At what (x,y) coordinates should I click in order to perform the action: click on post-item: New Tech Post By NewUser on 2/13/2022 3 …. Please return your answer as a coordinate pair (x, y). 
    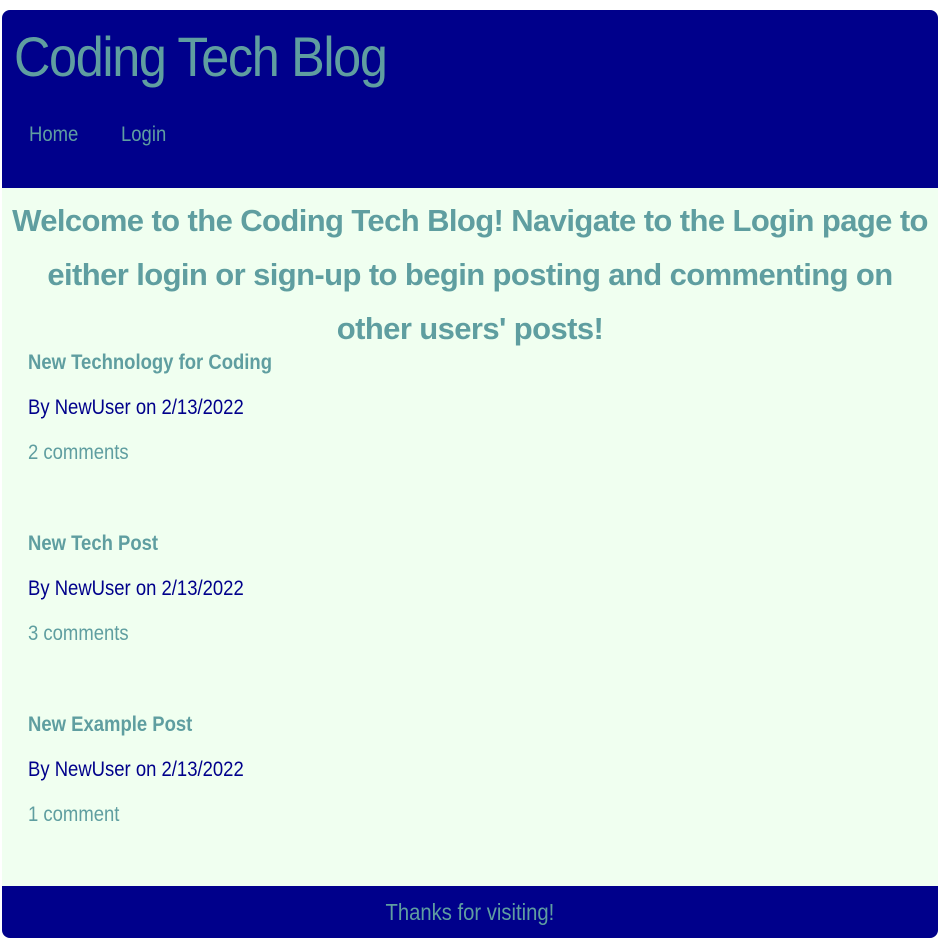
    Looking at the image, I should click on (166, 619).